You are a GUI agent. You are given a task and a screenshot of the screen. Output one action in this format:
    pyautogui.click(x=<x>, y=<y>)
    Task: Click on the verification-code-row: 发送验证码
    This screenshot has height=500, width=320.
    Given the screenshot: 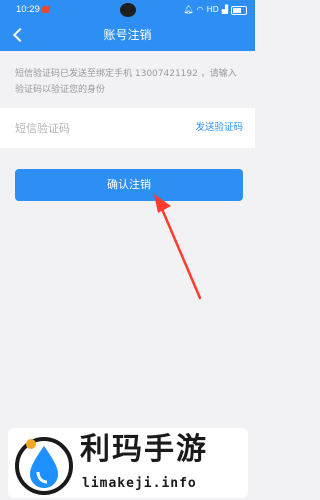 What is the action you would take?
    pyautogui.click(x=127, y=128)
    